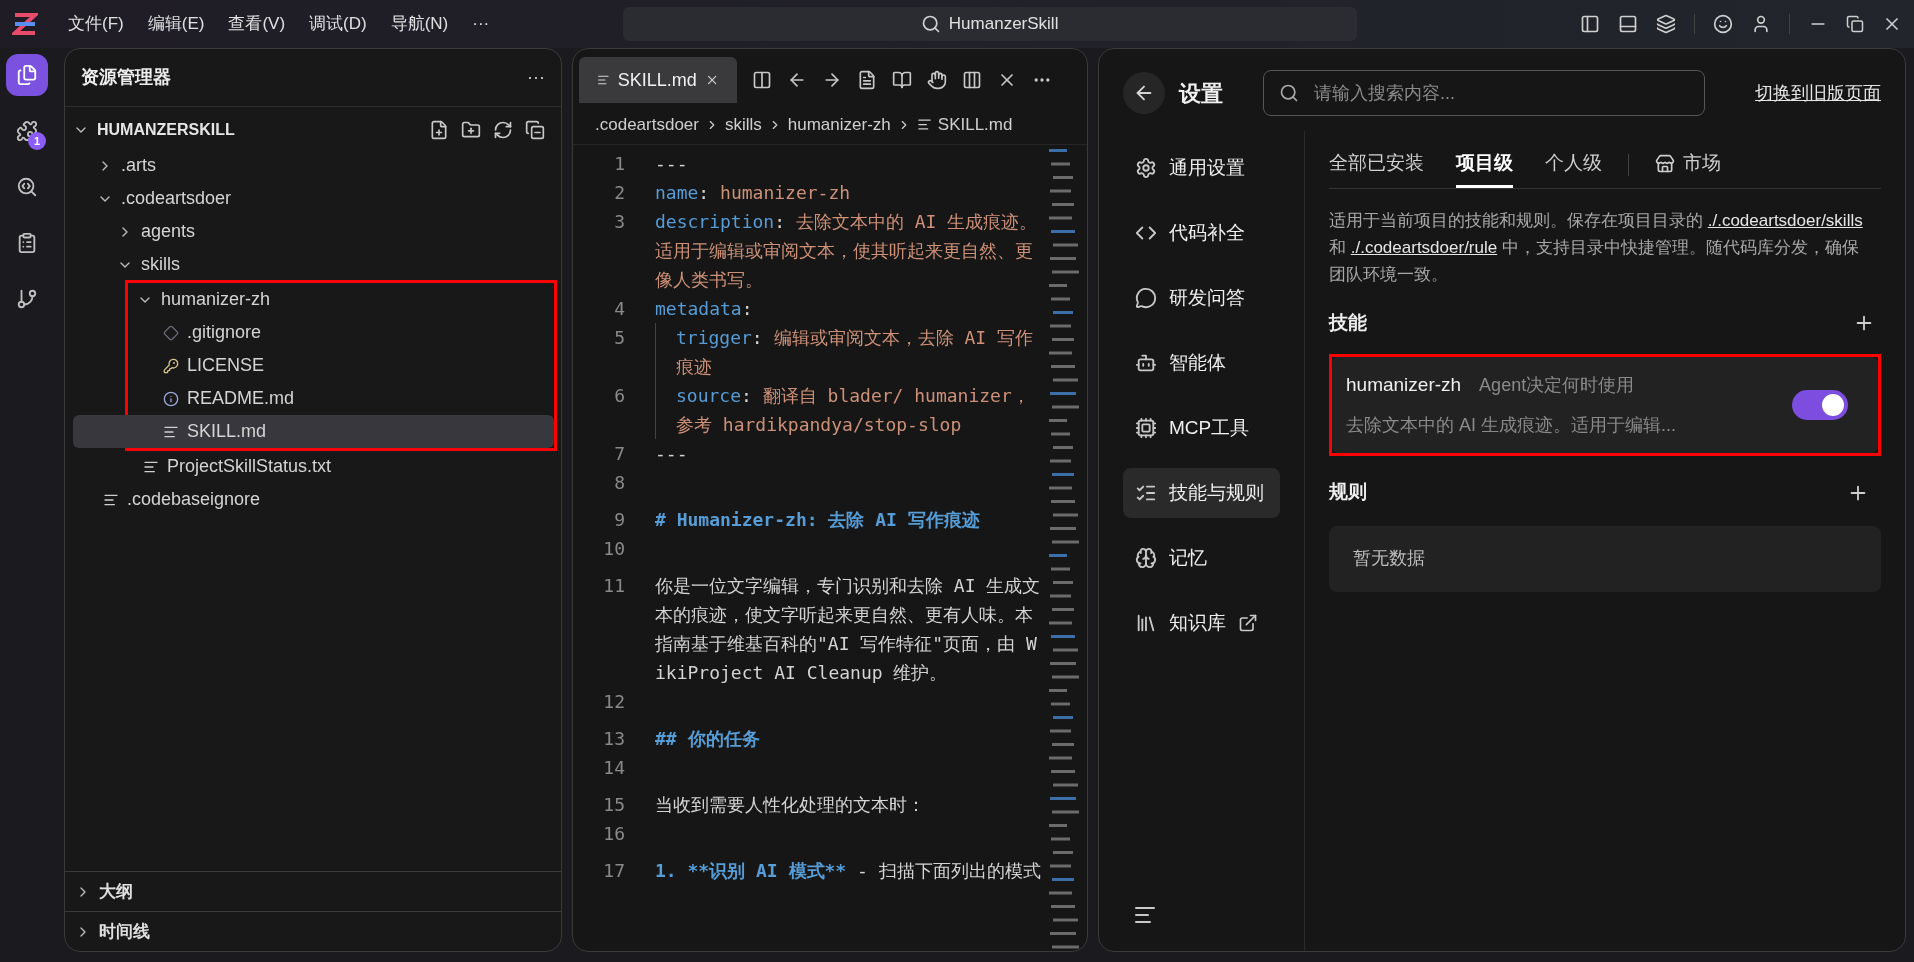 The height and width of the screenshot is (962, 1914). I want to click on breadcrumb-item: SKILL.md, so click(975, 124).